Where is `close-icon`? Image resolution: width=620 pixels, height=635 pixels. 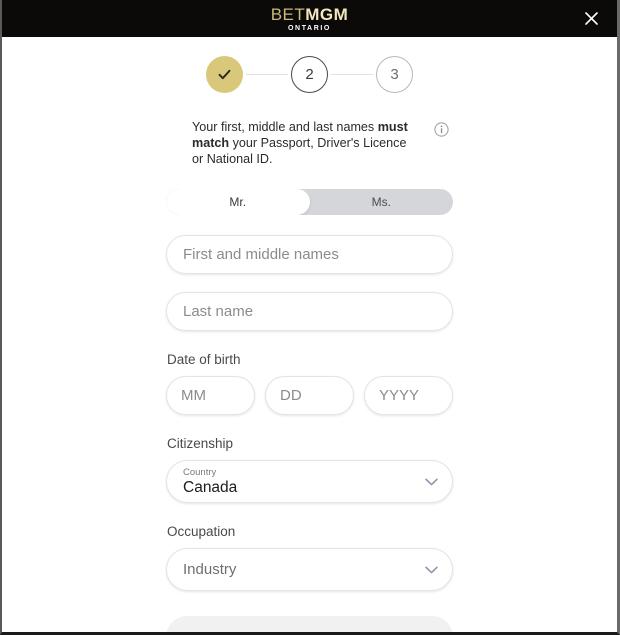
close-icon is located at coordinates (591, 18).